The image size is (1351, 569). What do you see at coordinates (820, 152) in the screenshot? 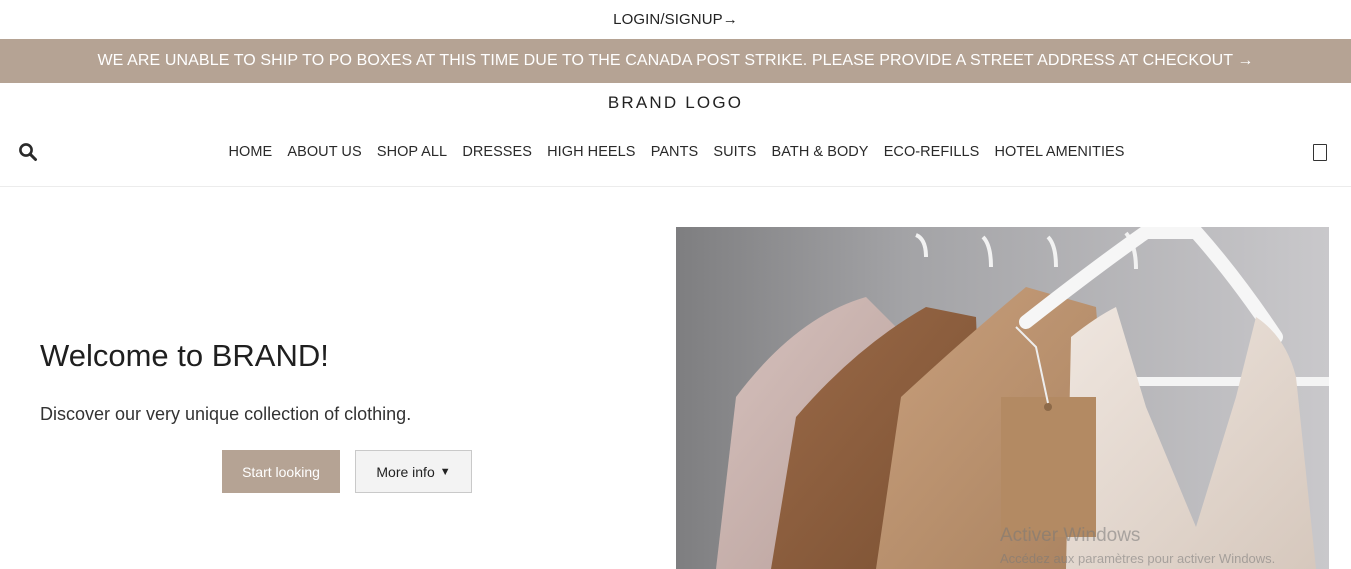
I see `nav-item-bath-body: BATH & BODY` at bounding box center [820, 152].